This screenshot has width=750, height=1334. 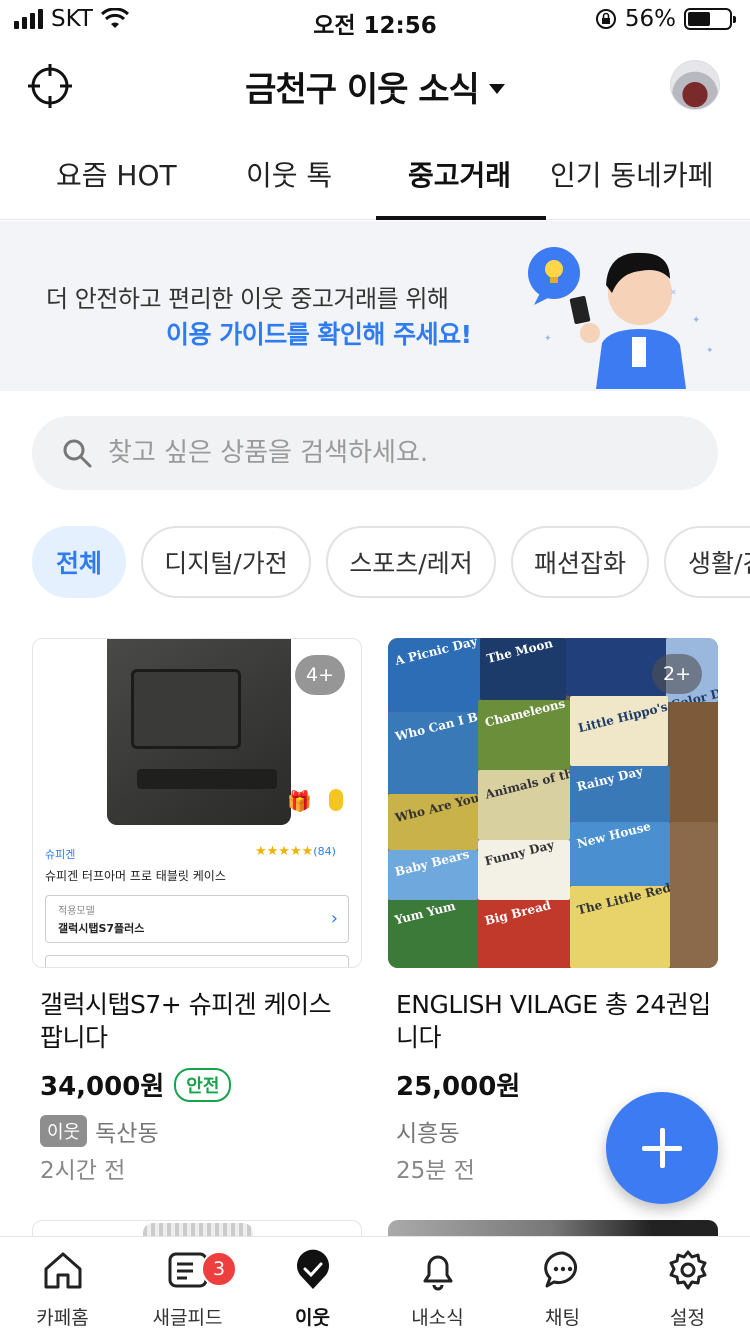 I want to click on battery-icon, so click(x=710, y=19).